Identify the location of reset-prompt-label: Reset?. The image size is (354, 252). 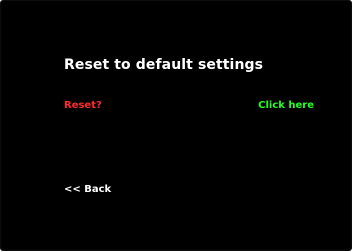
(83, 105).